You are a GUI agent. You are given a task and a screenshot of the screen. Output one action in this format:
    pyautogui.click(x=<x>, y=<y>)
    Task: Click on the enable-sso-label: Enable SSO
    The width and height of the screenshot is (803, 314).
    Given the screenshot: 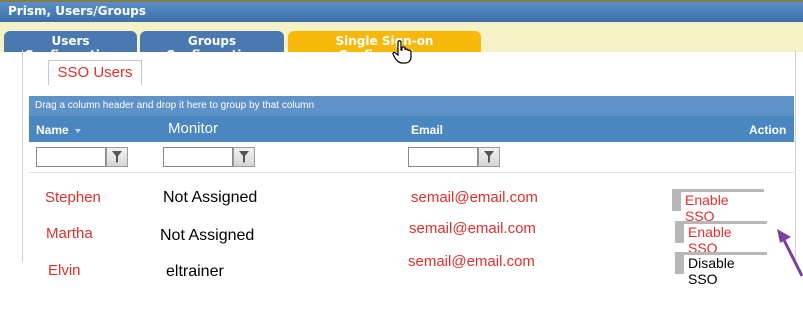 What is the action you would take?
    pyautogui.click(x=722, y=208)
    